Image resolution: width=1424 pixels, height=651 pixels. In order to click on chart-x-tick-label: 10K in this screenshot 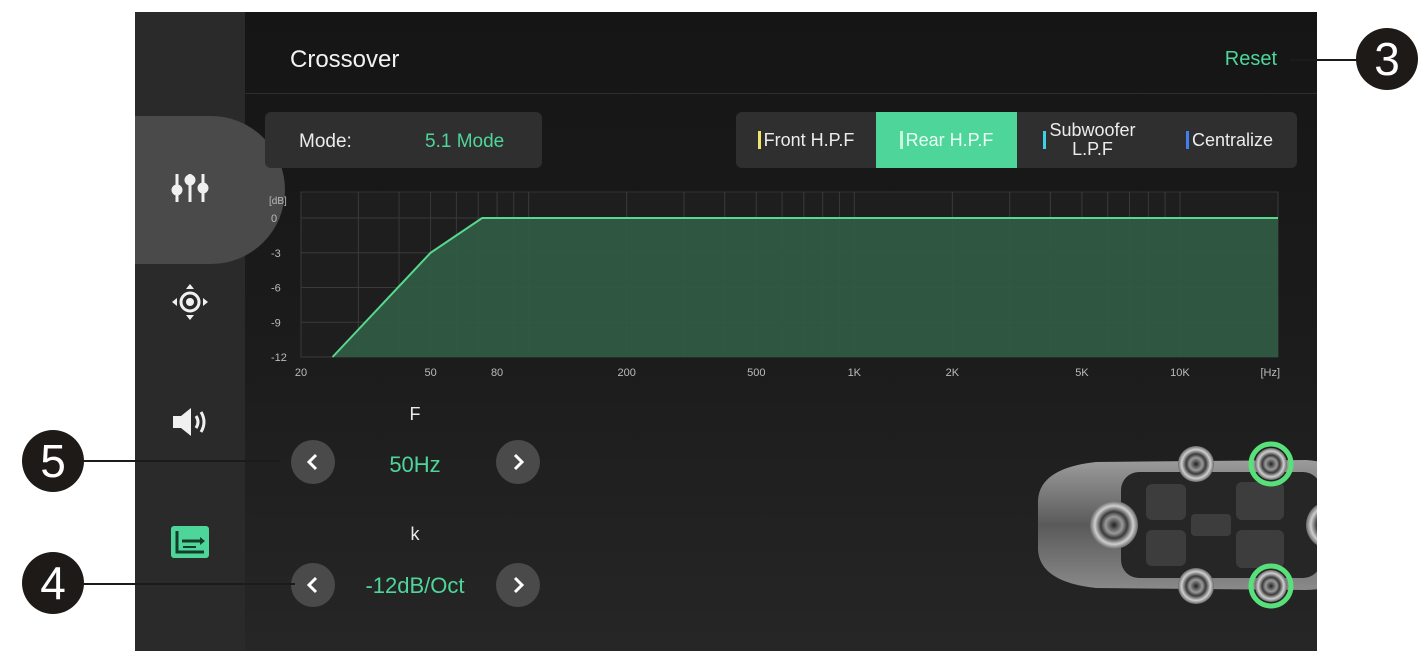, I will do `click(1180, 373)`.